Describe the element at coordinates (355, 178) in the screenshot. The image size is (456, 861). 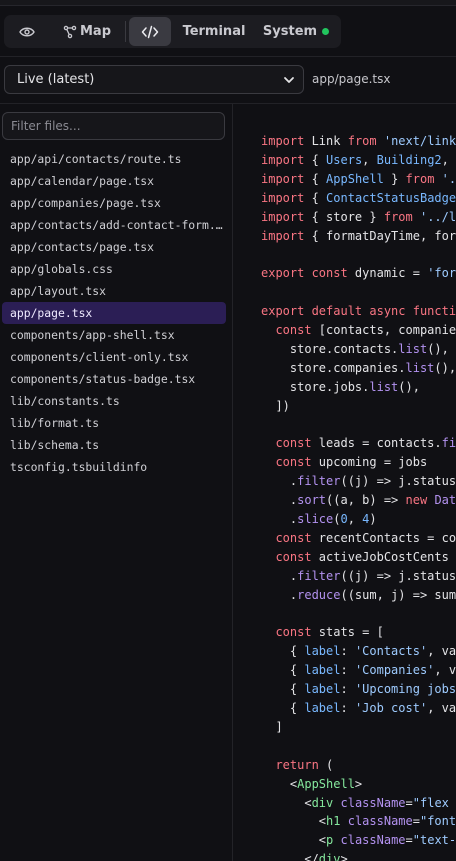
I see `code-token: AppShell` at that location.